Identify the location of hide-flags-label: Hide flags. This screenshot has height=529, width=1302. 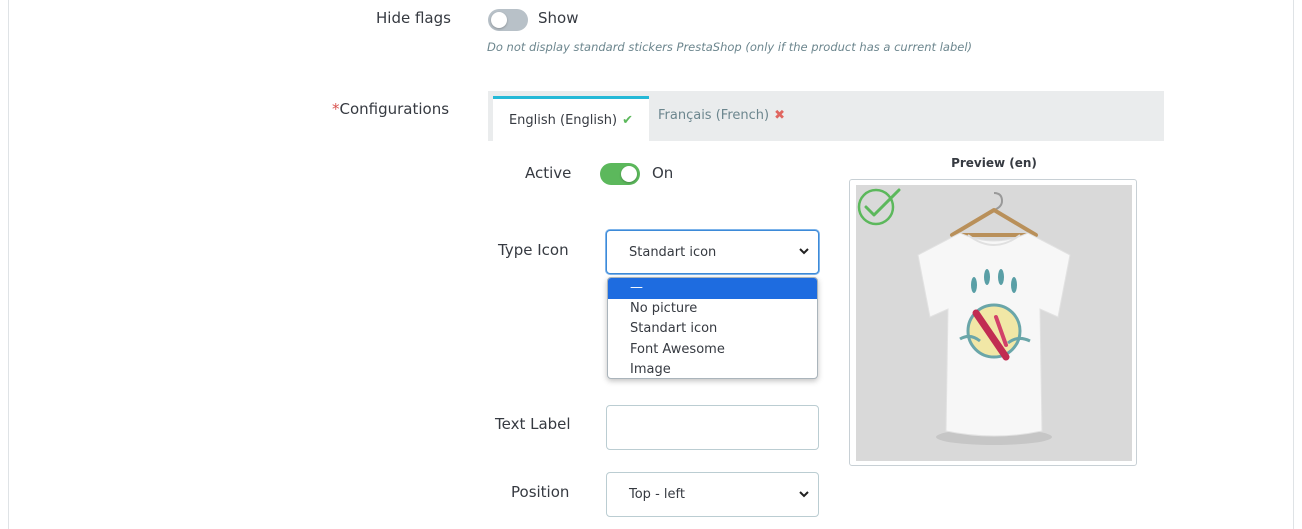
(413, 18).